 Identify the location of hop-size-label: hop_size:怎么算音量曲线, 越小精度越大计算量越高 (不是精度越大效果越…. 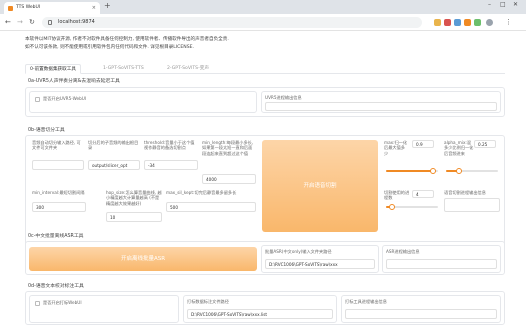
(134, 198).